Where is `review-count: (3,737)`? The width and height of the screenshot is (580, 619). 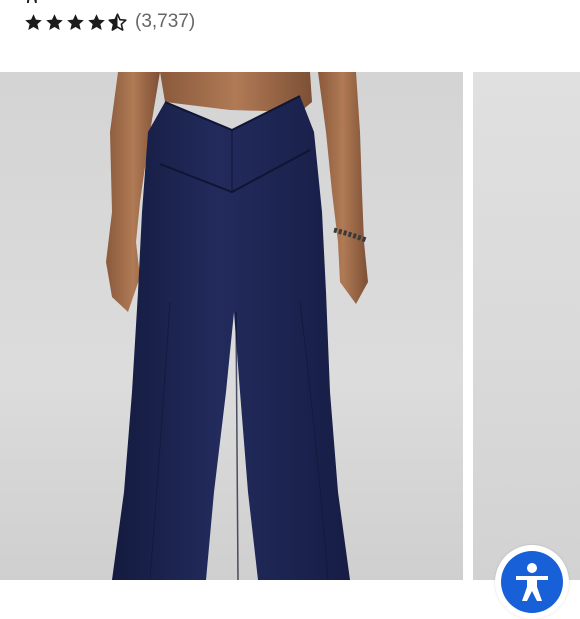
review-count: (3,737) is located at coordinates (165, 22).